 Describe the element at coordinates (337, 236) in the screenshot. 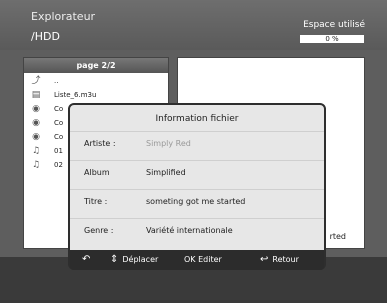

I see `preview-text: rted` at that location.